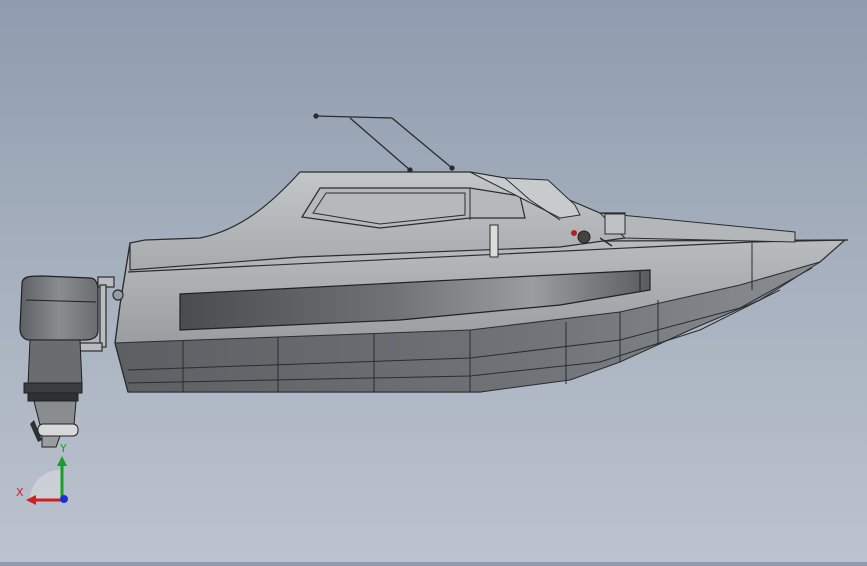 The height and width of the screenshot is (566, 867). What do you see at coordinates (574, 233) in the screenshot?
I see `throttle-icon` at bounding box center [574, 233].